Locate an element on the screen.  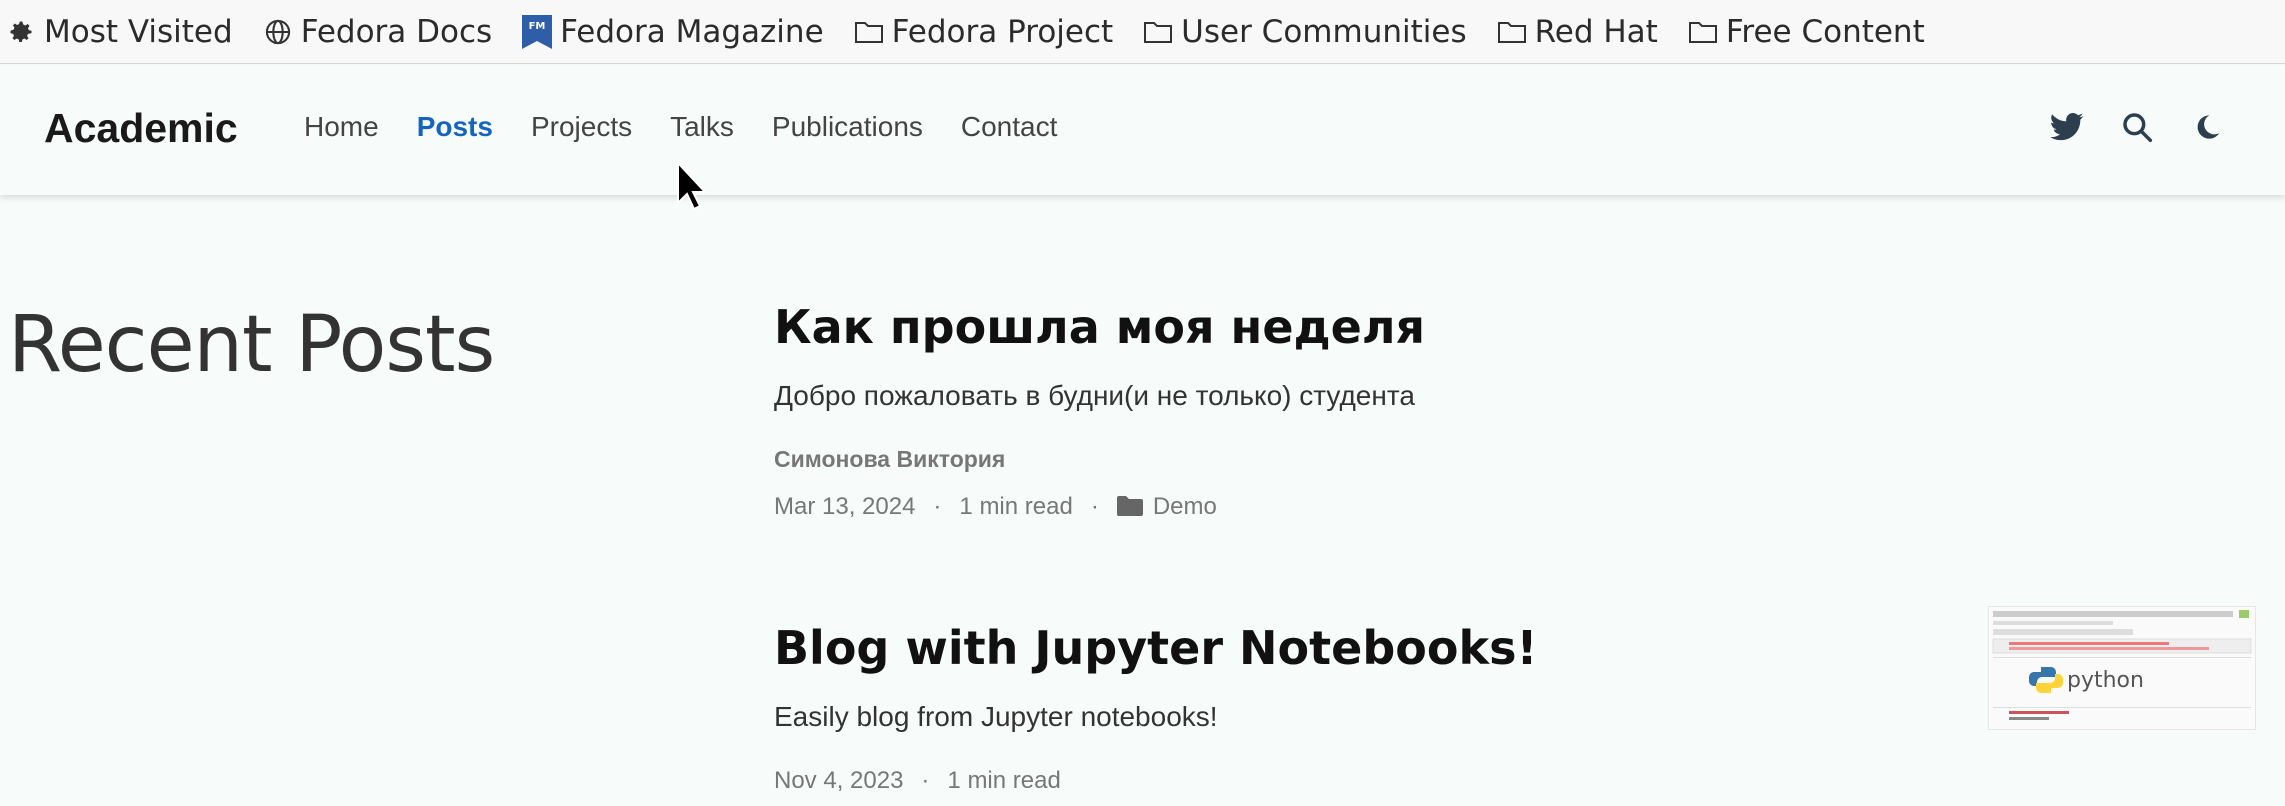
site-brand: Academic is located at coordinates (141, 128).